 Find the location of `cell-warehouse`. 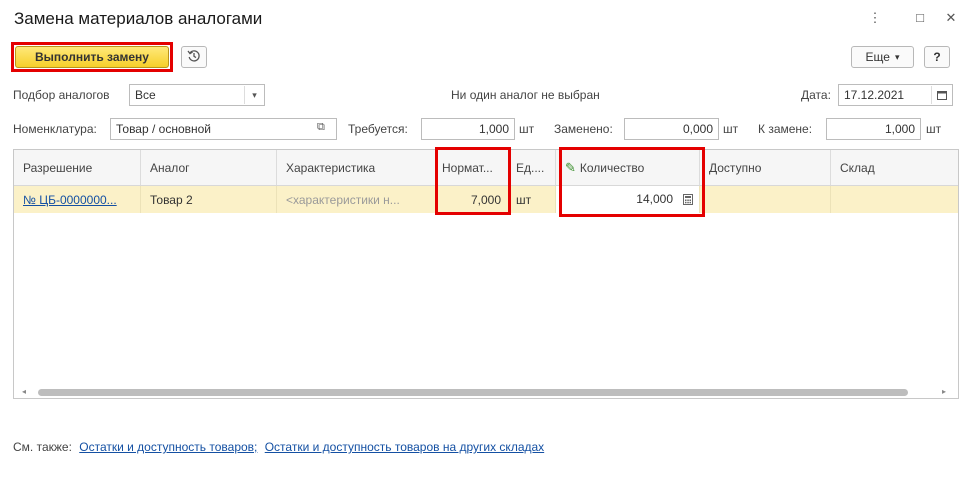

cell-warehouse is located at coordinates (894, 199).